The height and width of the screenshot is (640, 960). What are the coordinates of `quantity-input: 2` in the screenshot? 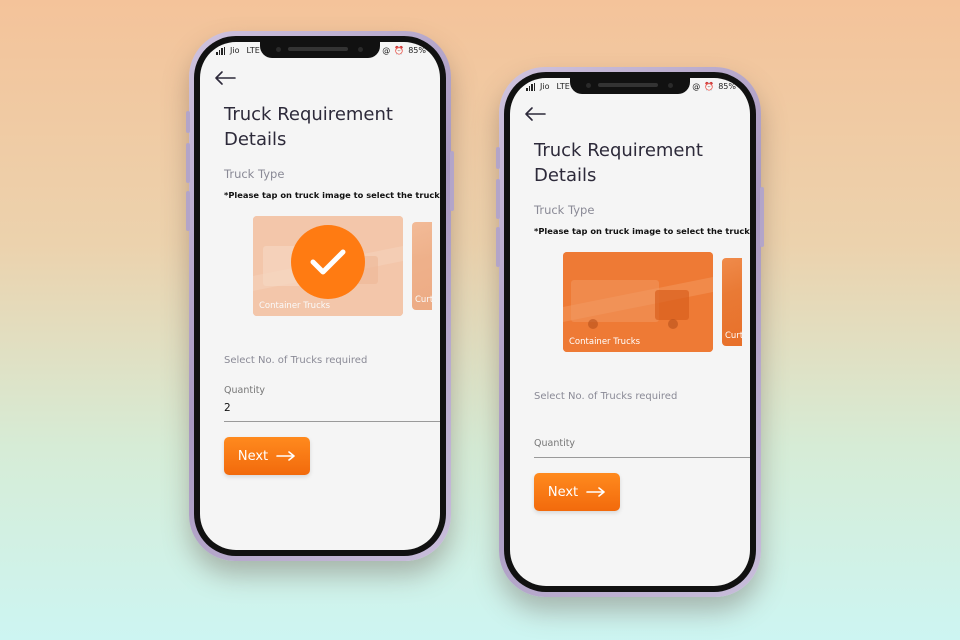 It's located at (324, 410).